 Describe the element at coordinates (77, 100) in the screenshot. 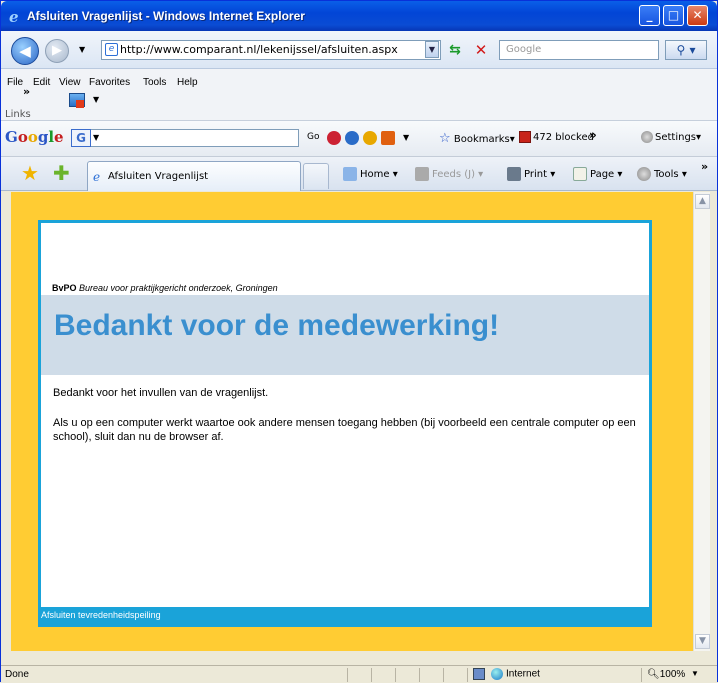

I see `toolbar-addon-icon` at that location.